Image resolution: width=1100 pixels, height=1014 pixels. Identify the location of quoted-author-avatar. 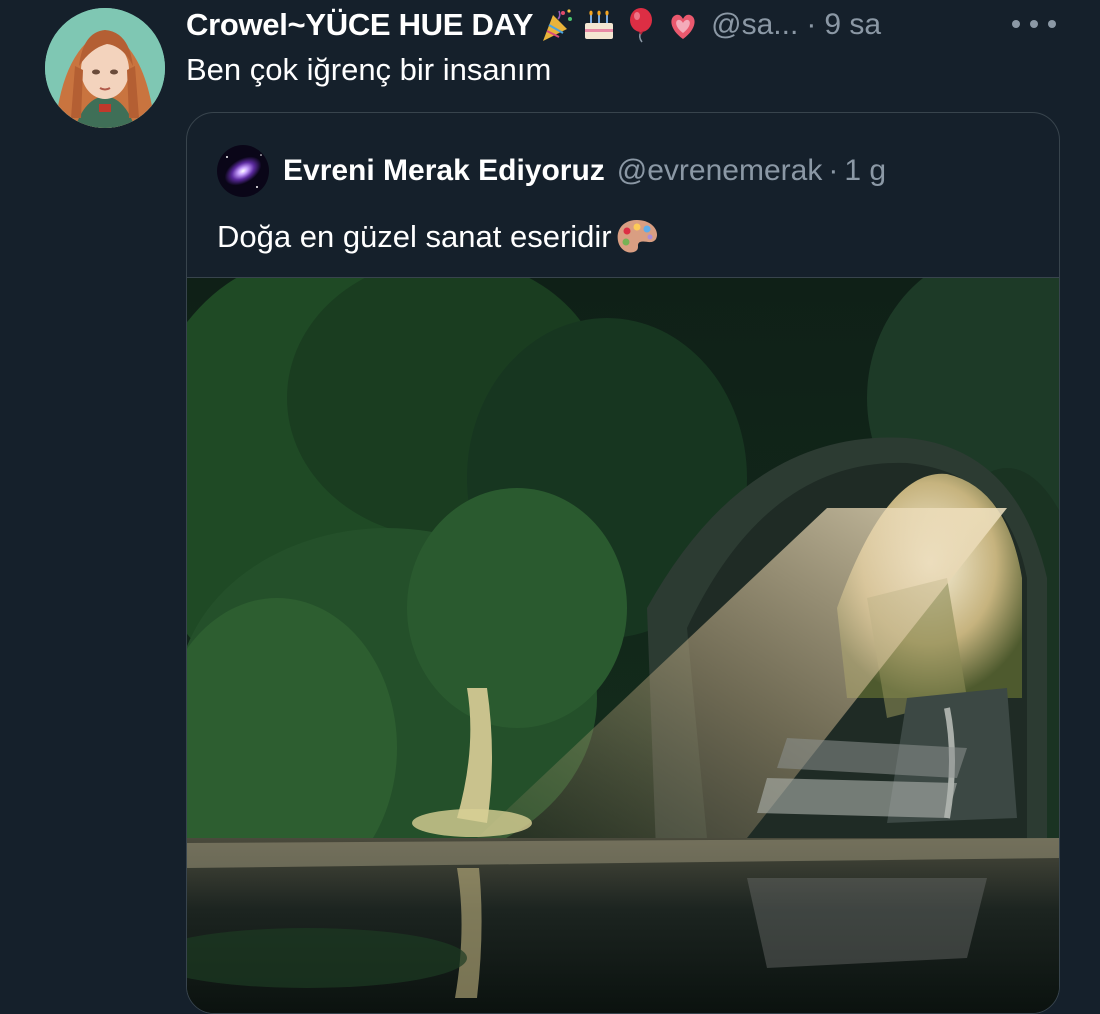
(243, 171).